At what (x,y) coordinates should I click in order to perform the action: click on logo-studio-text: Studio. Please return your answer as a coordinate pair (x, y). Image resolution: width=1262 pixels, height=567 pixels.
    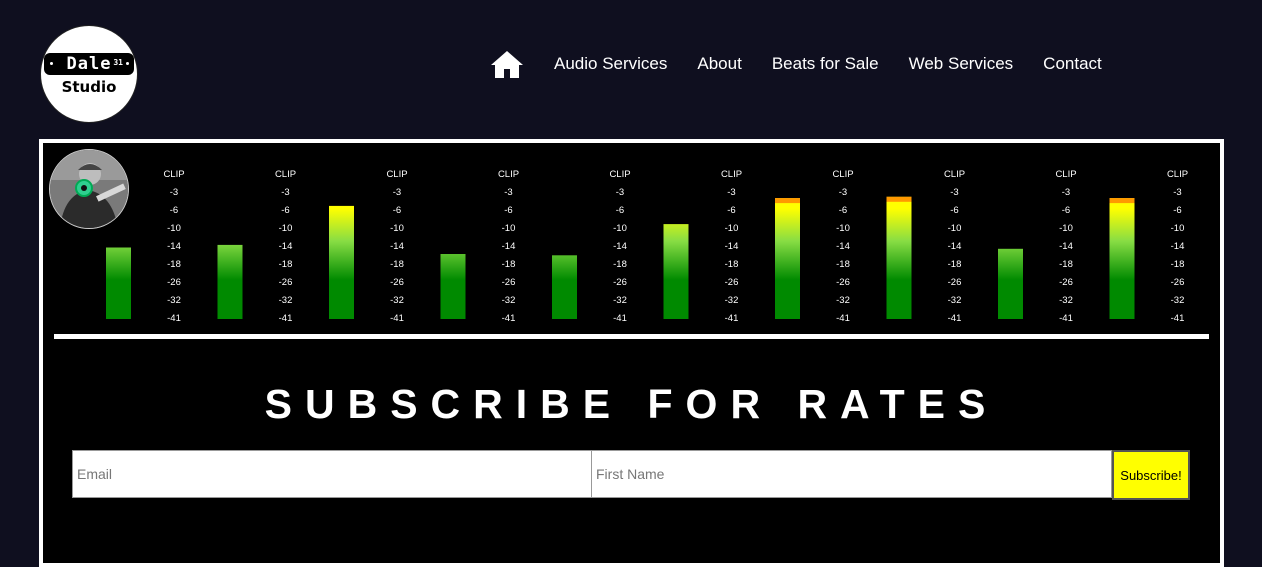
    Looking at the image, I should click on (89, 87).